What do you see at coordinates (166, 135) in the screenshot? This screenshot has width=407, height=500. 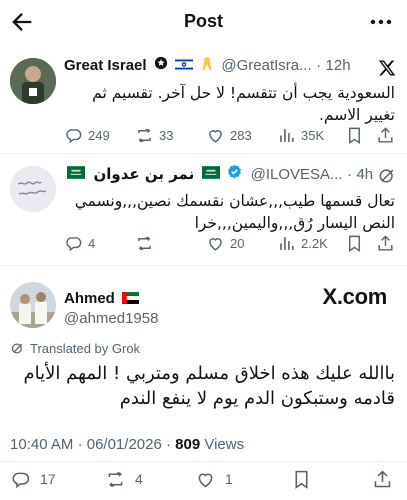 I see `repost-count: 33` at bounding box center [166, 135].